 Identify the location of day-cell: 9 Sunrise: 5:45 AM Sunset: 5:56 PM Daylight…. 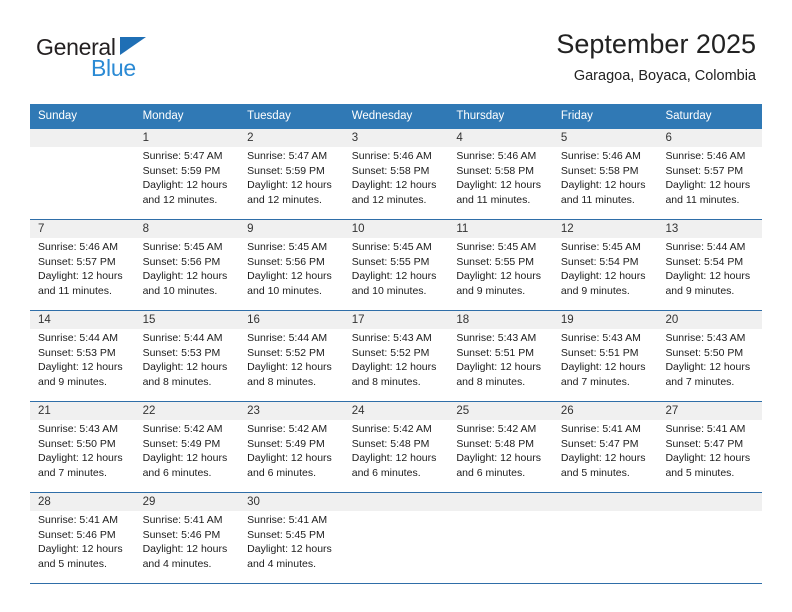
(291, 265).